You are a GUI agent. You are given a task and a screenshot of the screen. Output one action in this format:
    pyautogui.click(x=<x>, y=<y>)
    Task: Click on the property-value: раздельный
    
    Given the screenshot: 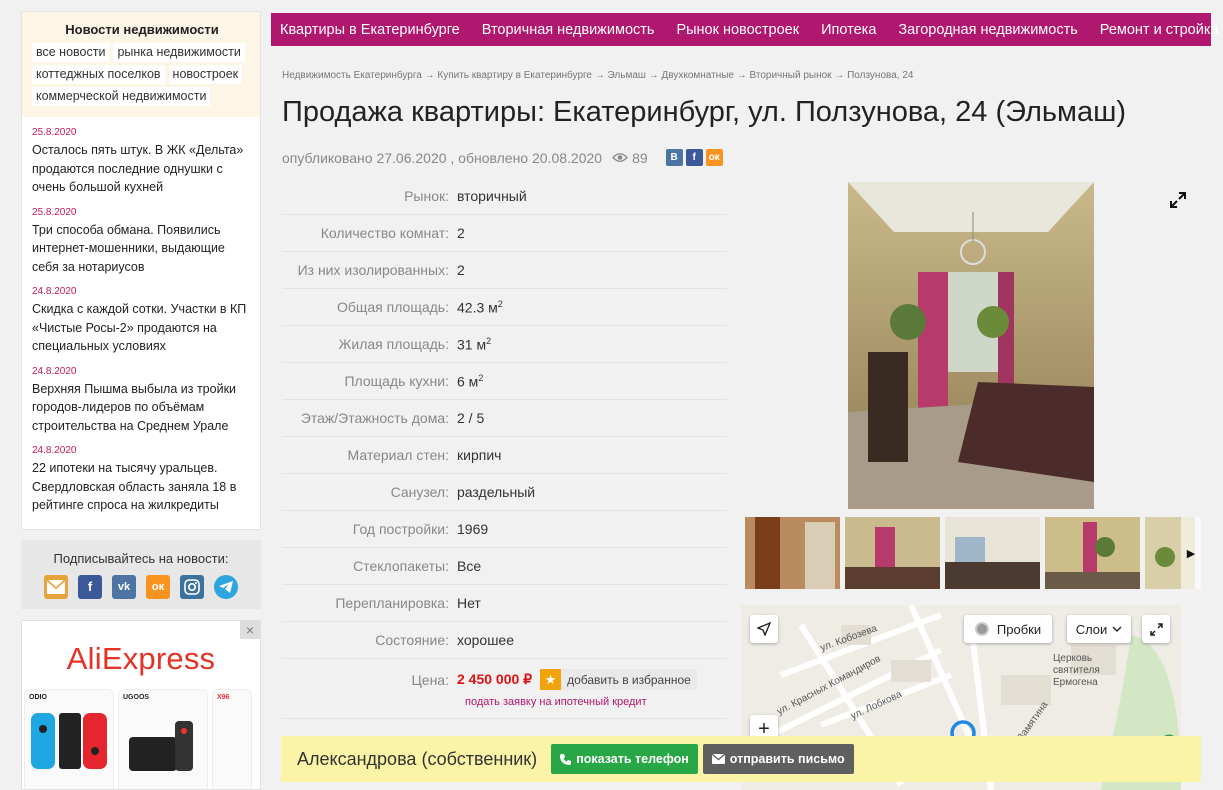 What is the action you would take?
    pyautogui.click(x=496, y=492)
    